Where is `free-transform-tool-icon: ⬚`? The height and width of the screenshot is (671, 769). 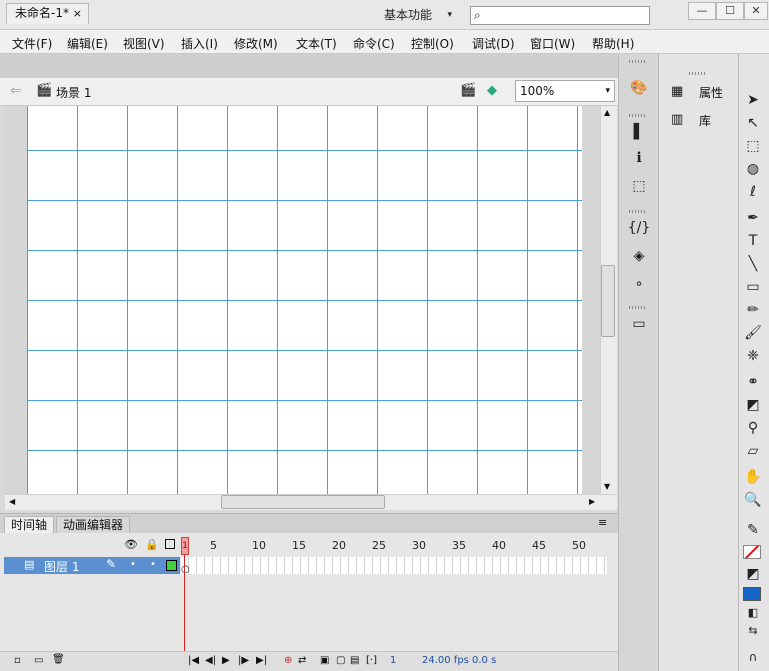 free-transform-tool-icon: ⬚ is located at coordinates (753, 146).